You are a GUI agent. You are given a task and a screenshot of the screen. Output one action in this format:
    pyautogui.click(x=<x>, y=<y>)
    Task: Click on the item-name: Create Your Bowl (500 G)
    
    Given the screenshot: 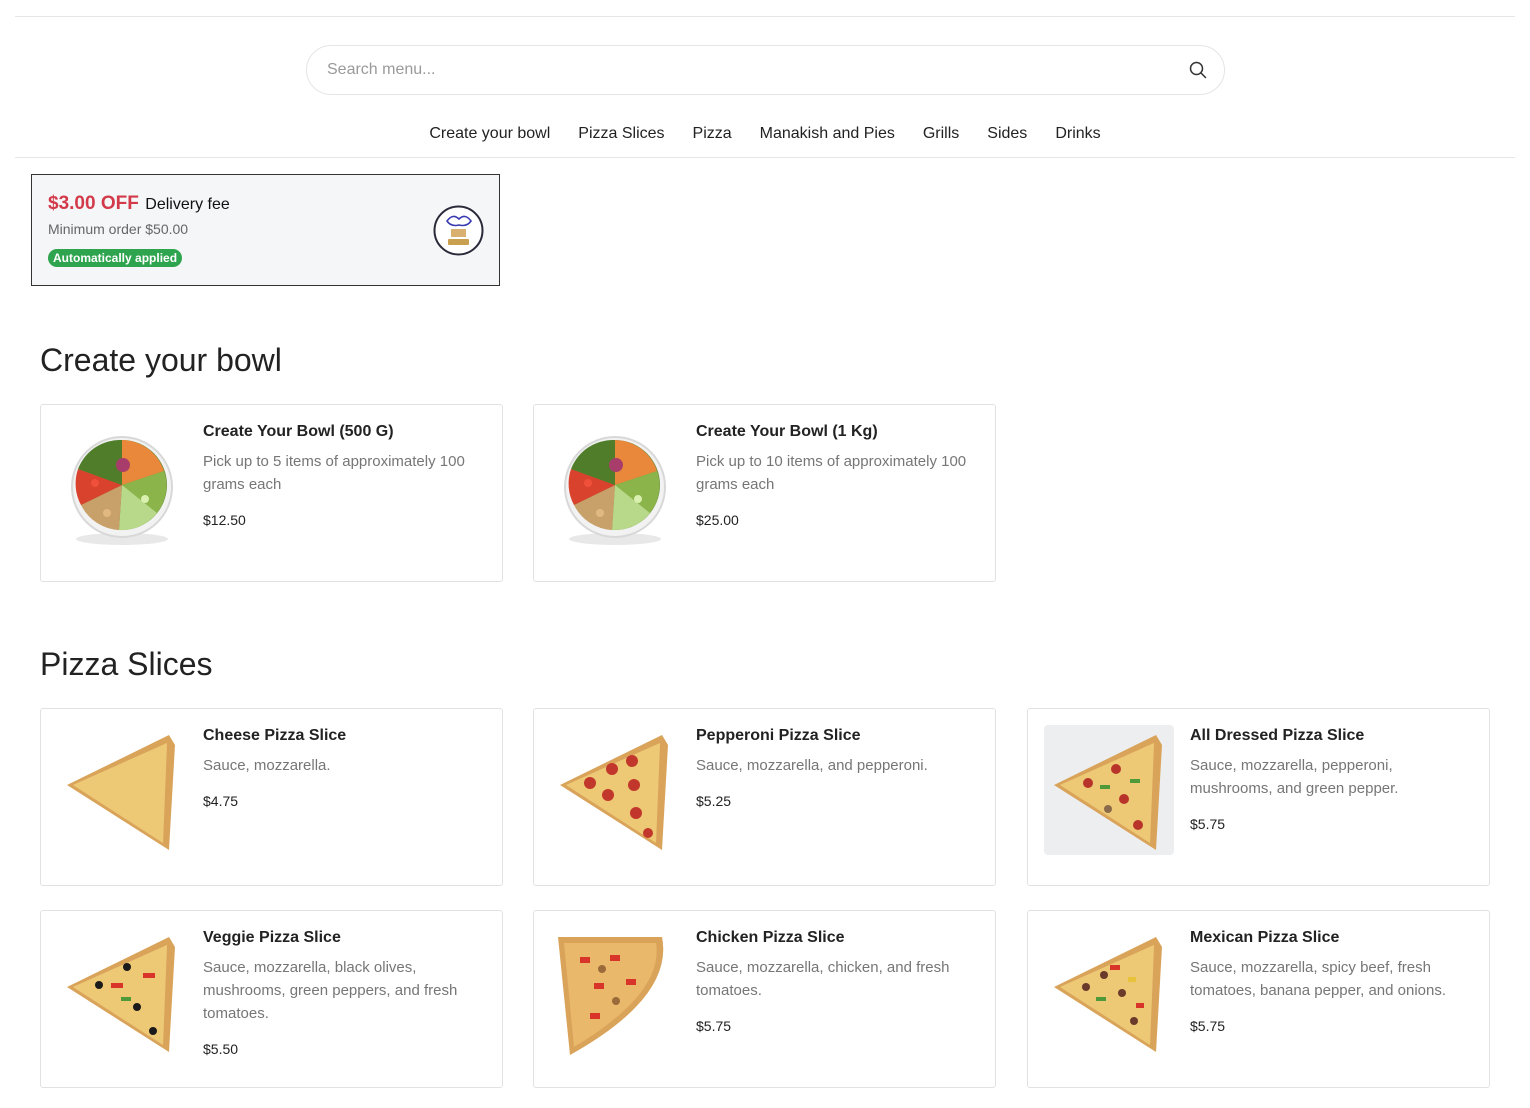 What is the action you would take?
    pyautogui.click(x=298, y=431)
    